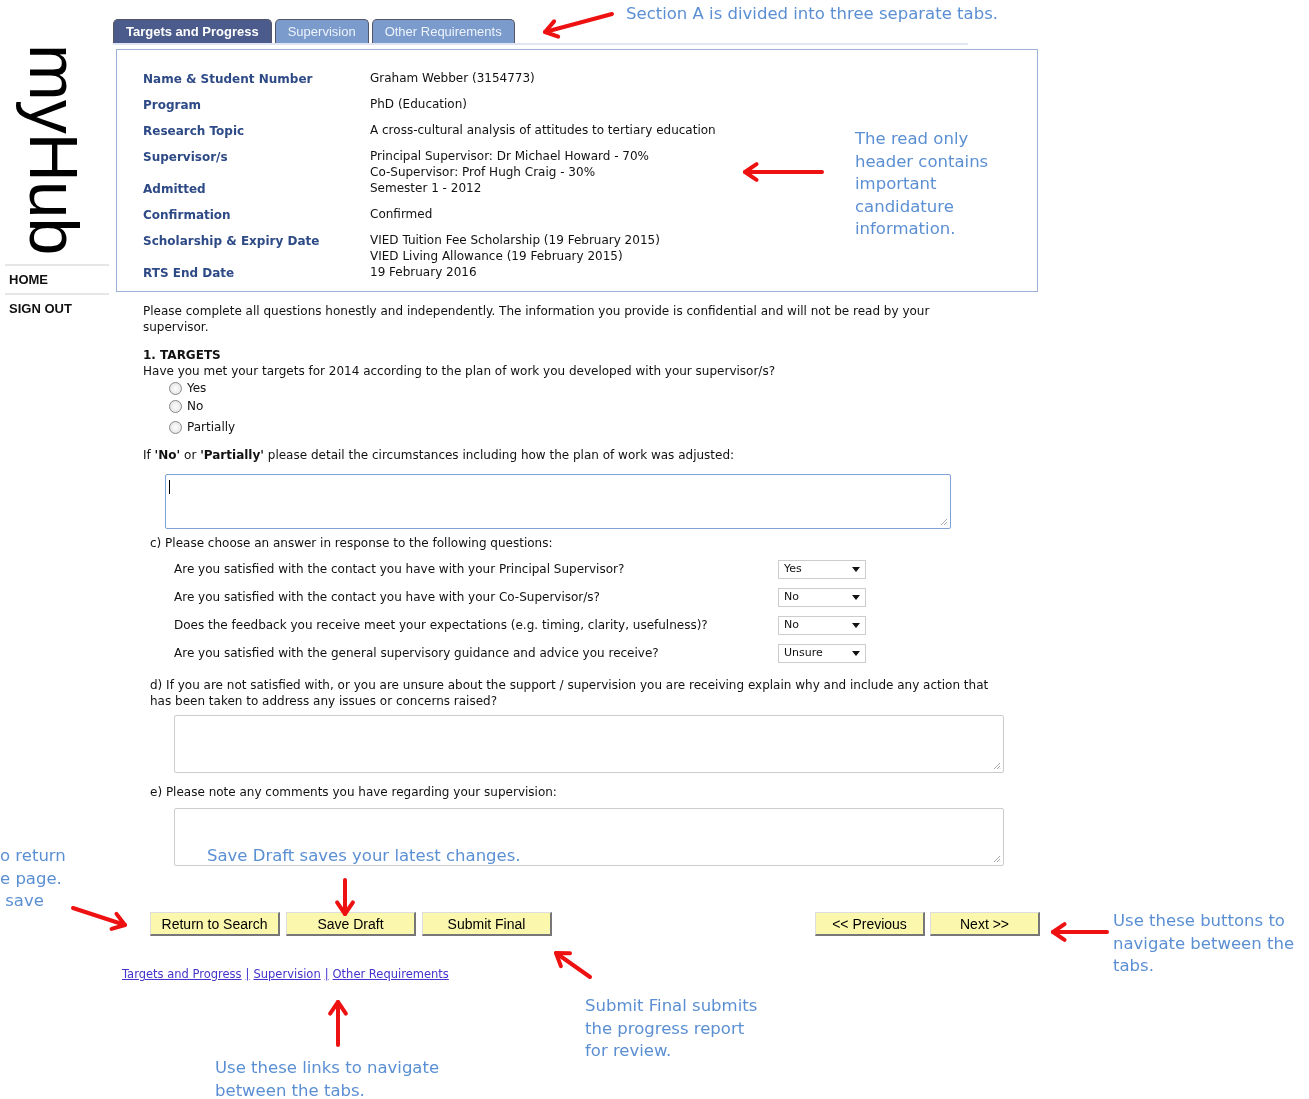 The width and height of the screenshot is (1309, 1099). What do you see at coordinates (426, 189) in the screenshot?
I see `field-value: Semester 1 - 2012` at bounding box center [426, 189].